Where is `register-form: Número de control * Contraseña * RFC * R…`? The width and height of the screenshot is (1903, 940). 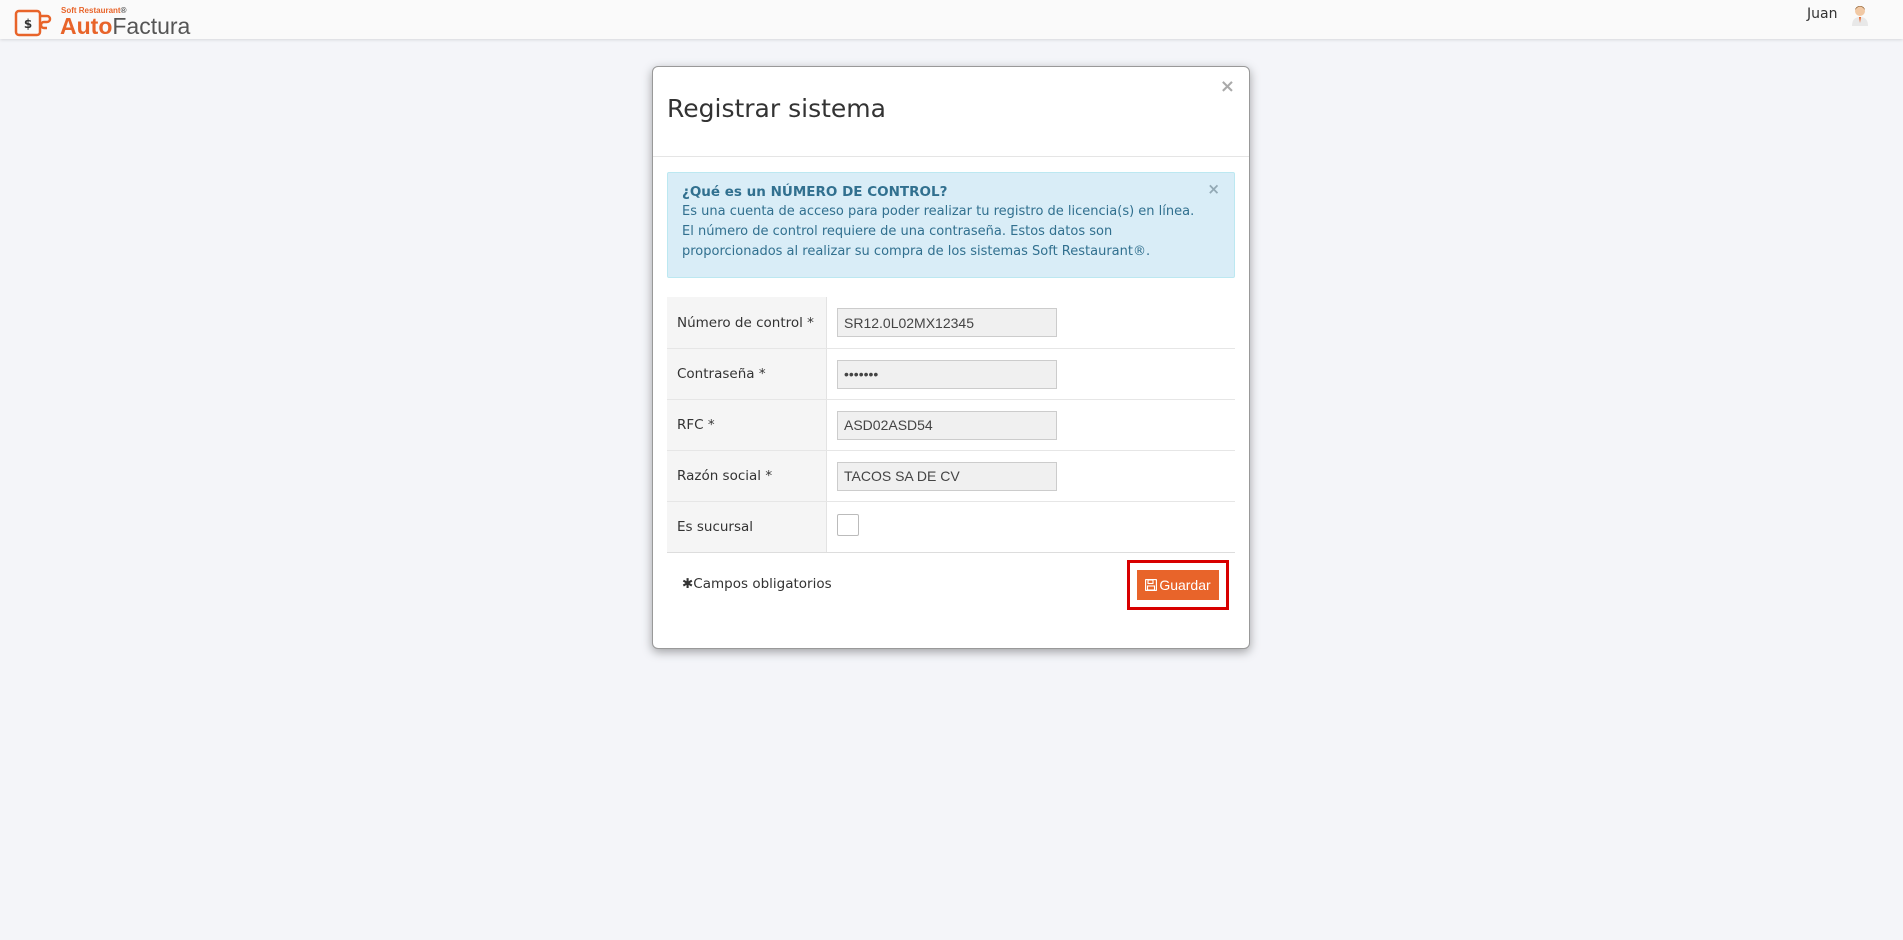 register-form: Número de control * Contraseña * RFC * R… is located at coordinates (951, 425).